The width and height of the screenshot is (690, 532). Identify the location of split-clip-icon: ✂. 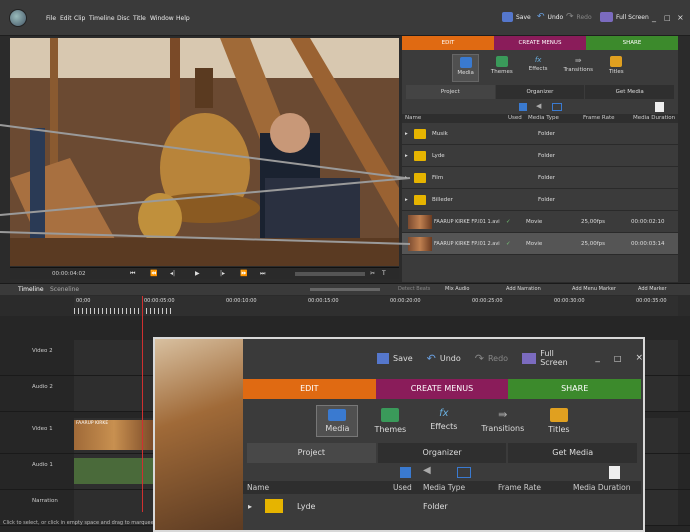
(372, 273).